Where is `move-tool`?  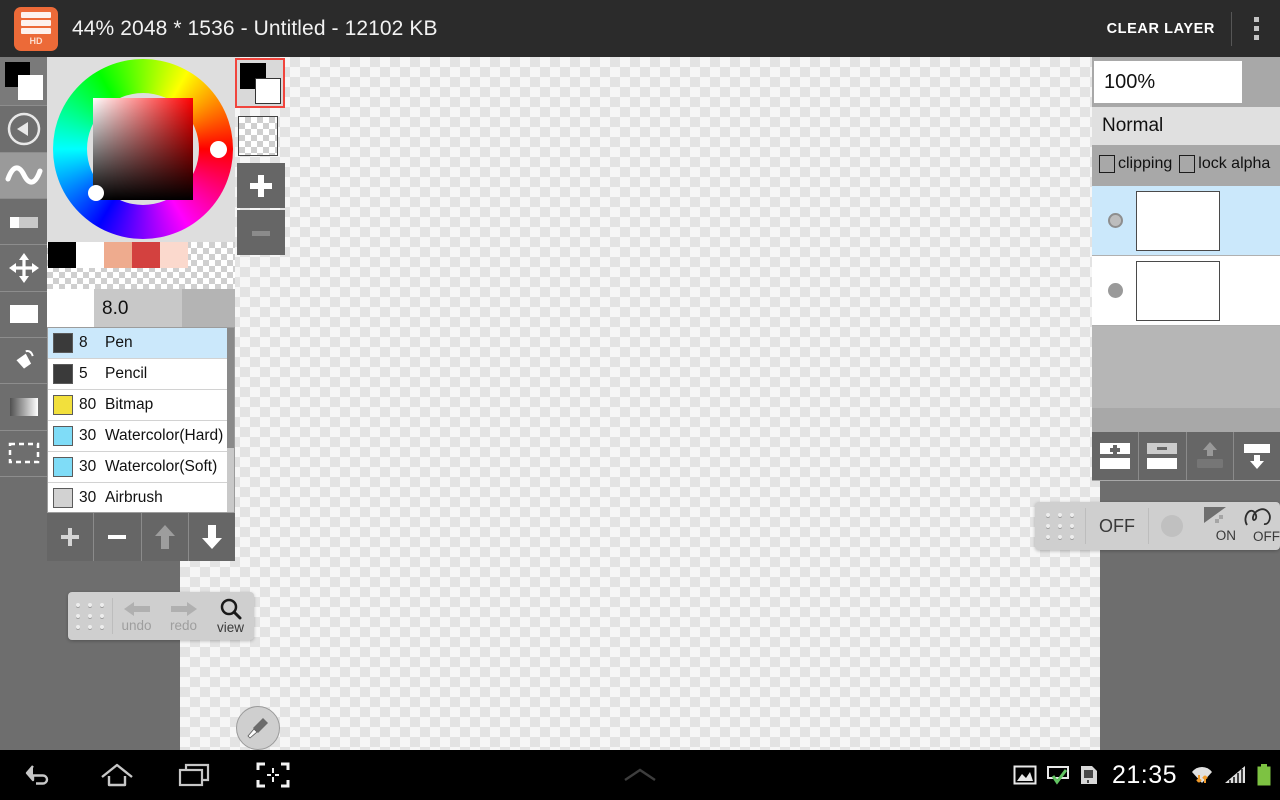 move-tool is located at coordinates (23, 268).